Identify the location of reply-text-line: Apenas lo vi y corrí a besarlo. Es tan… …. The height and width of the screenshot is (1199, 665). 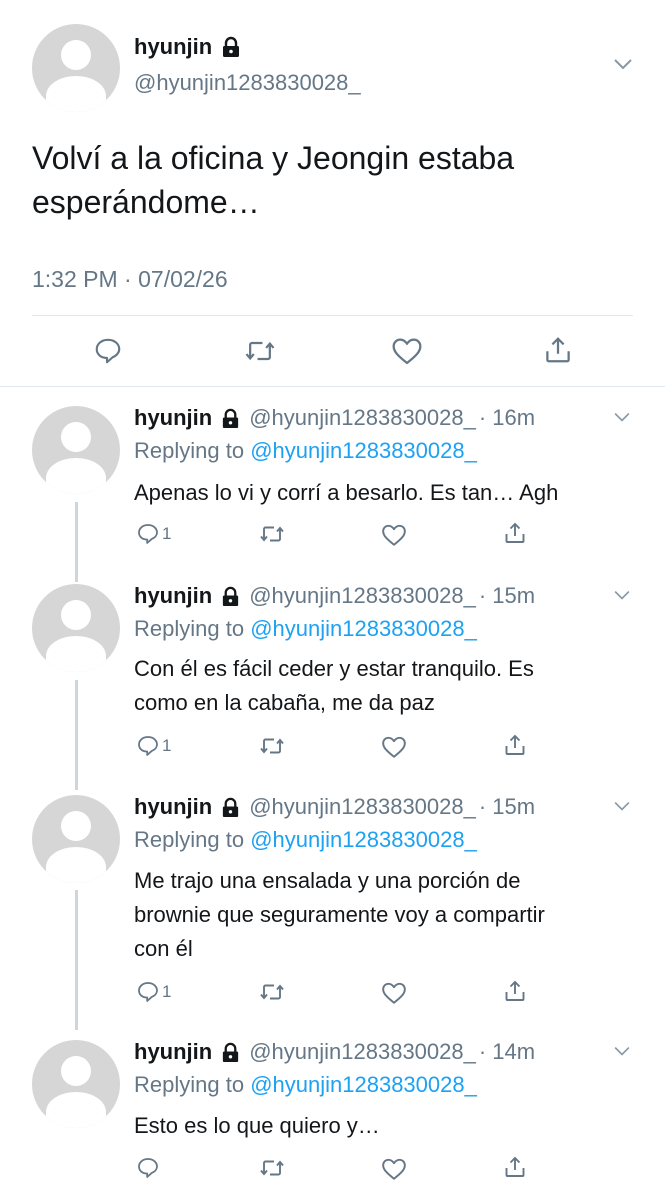
(346, 492).